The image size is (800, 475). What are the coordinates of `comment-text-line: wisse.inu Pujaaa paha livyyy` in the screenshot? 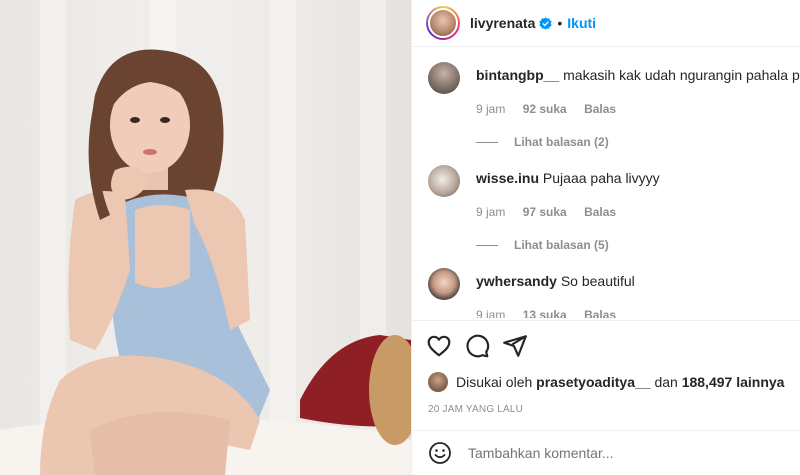 It's located at (568, 178).